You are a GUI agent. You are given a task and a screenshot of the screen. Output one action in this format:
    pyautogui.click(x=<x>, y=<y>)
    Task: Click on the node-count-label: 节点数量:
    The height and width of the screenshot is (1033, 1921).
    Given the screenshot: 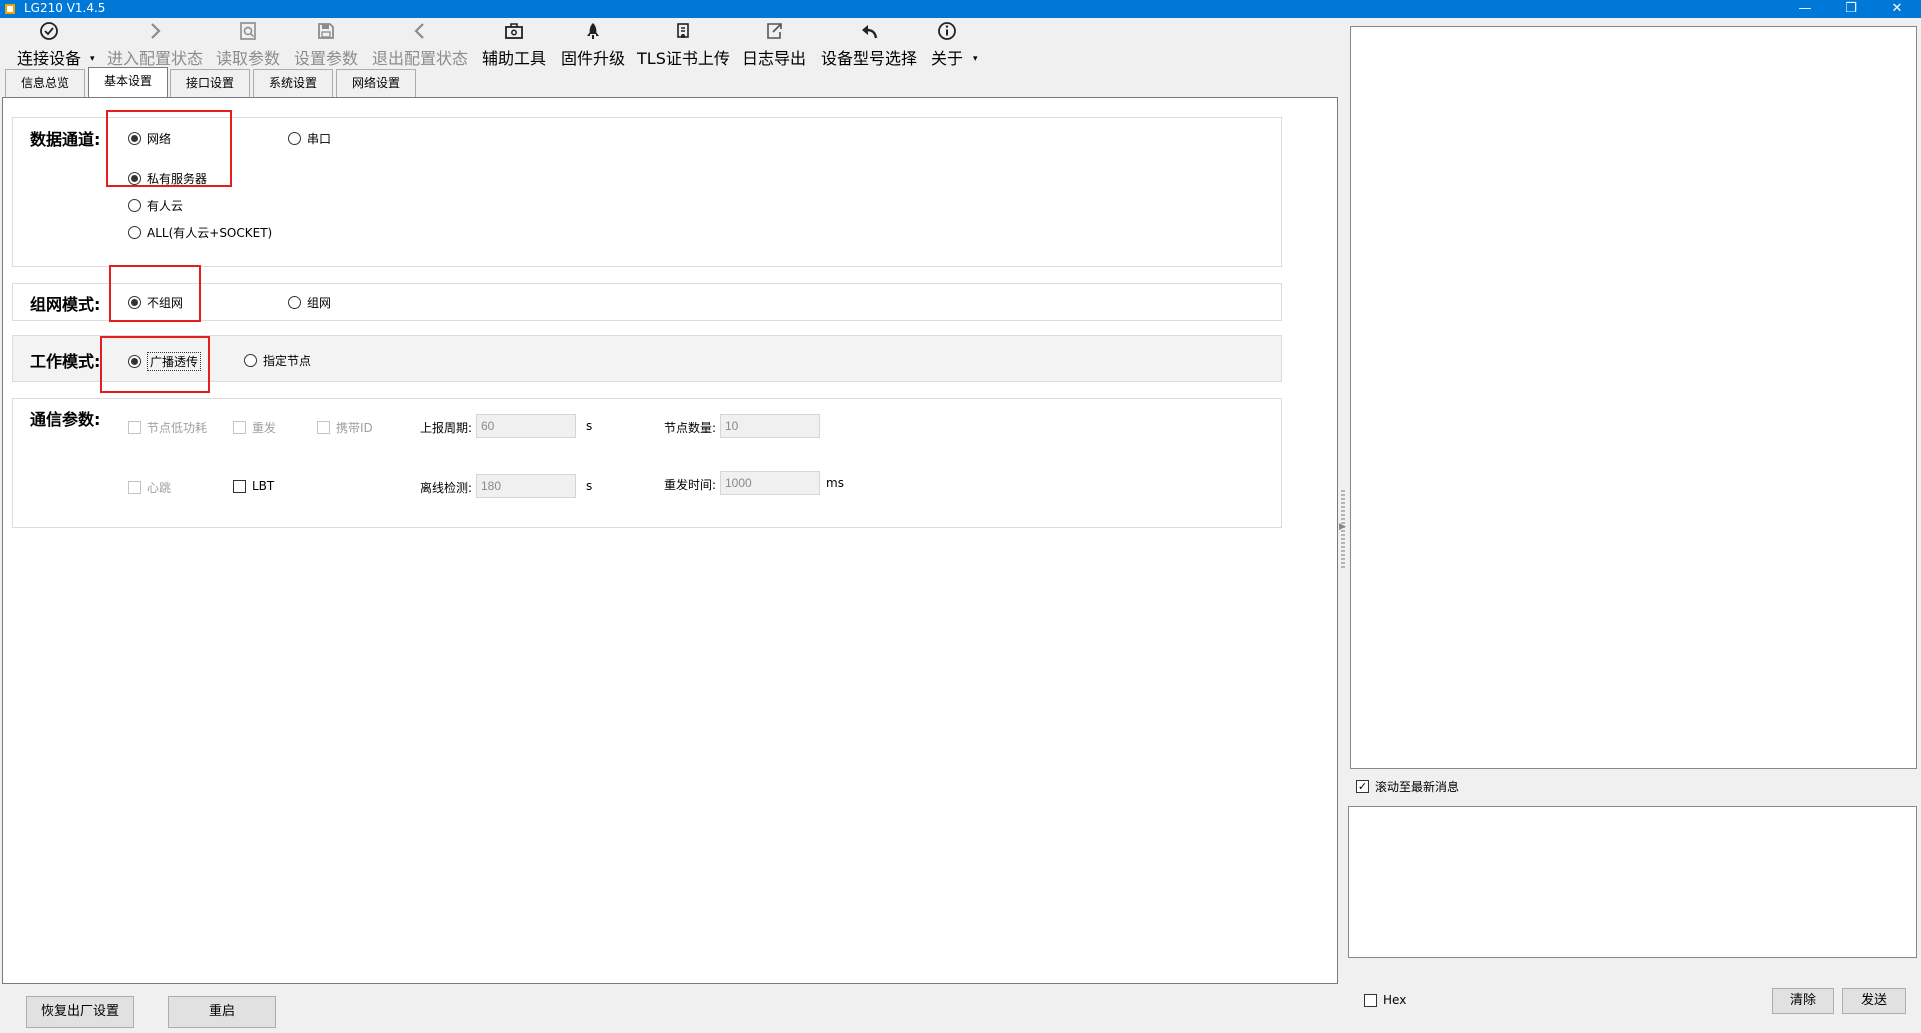 What is the action you would take?
    pyautogui.click(x=690, y=428)
    